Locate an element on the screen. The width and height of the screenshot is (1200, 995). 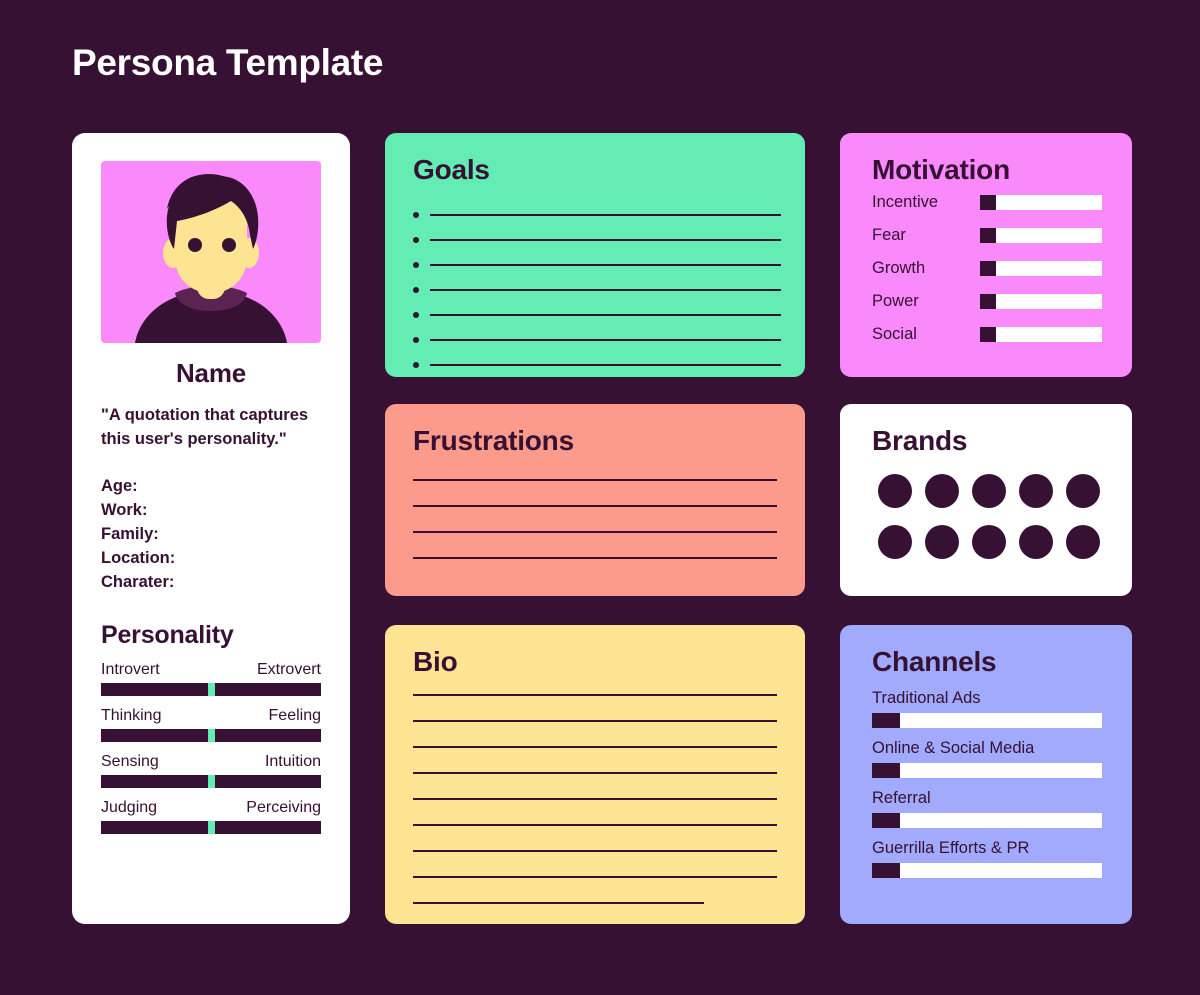
motivation-row: Growth is located at coordinates (987, 268).